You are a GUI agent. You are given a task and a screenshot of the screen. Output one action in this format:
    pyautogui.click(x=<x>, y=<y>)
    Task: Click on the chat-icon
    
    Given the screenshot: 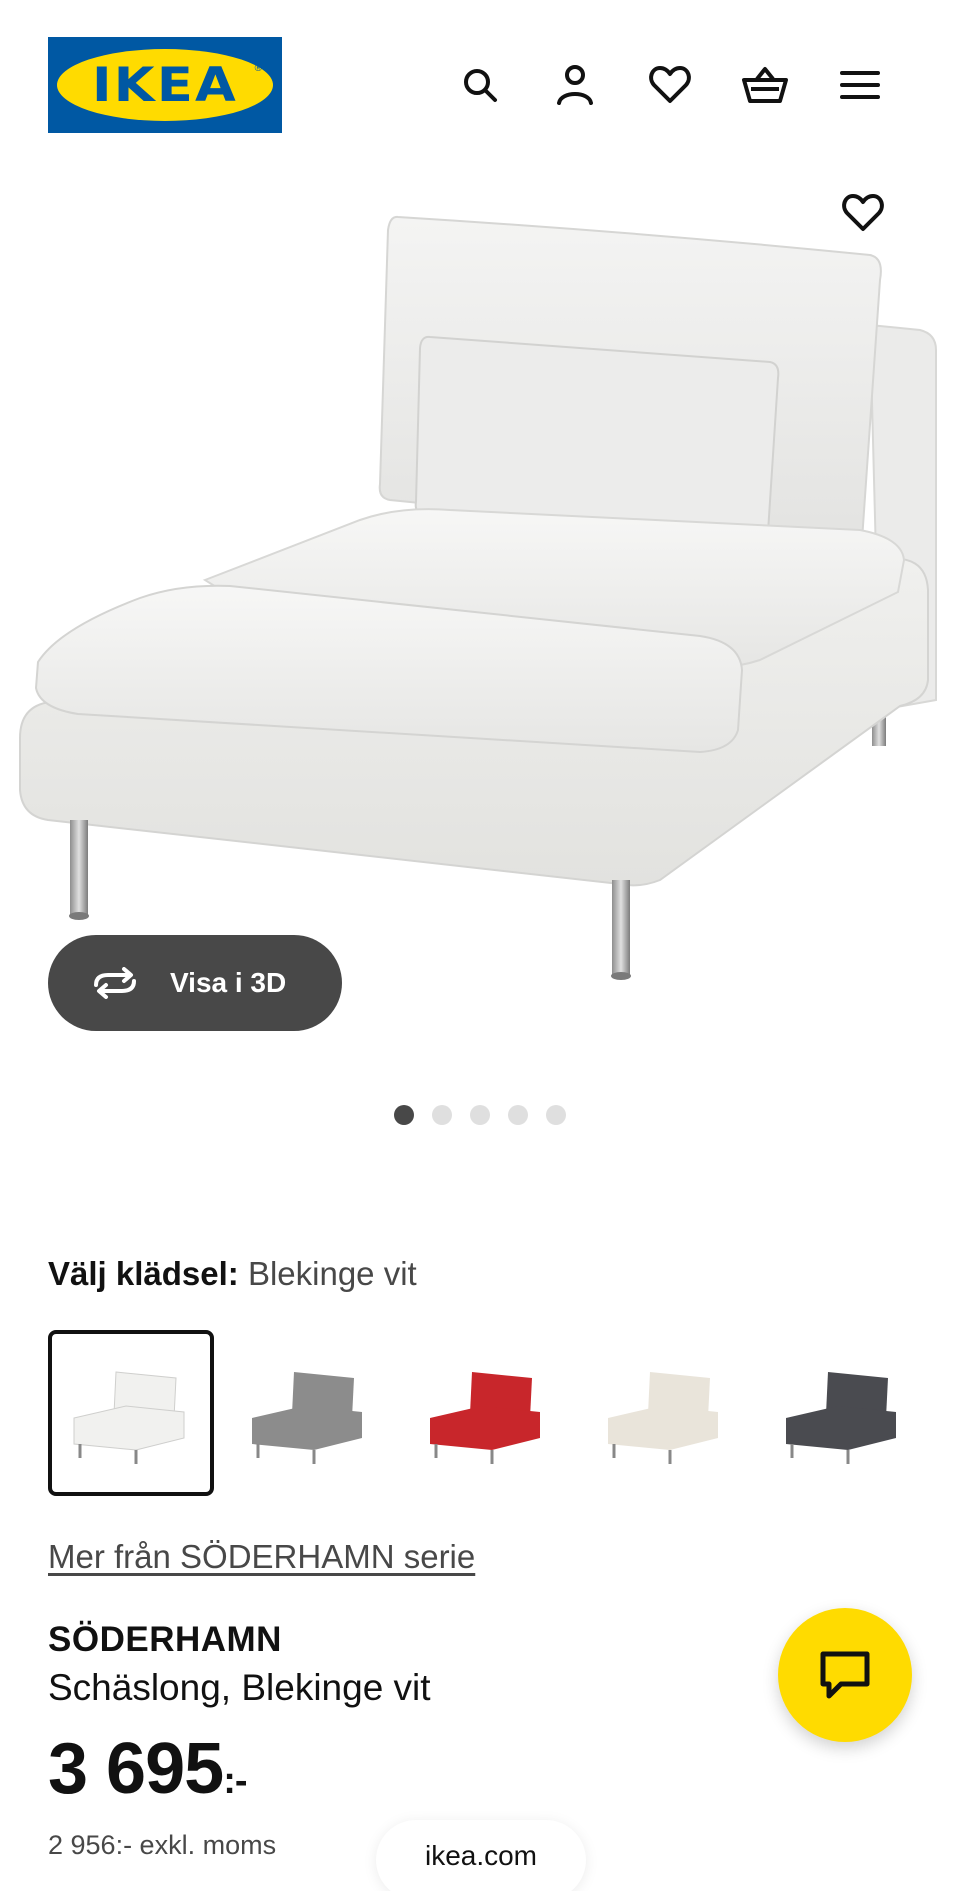 What is the action you would take?
    pyautogui.click(x=845, y=1675)
    